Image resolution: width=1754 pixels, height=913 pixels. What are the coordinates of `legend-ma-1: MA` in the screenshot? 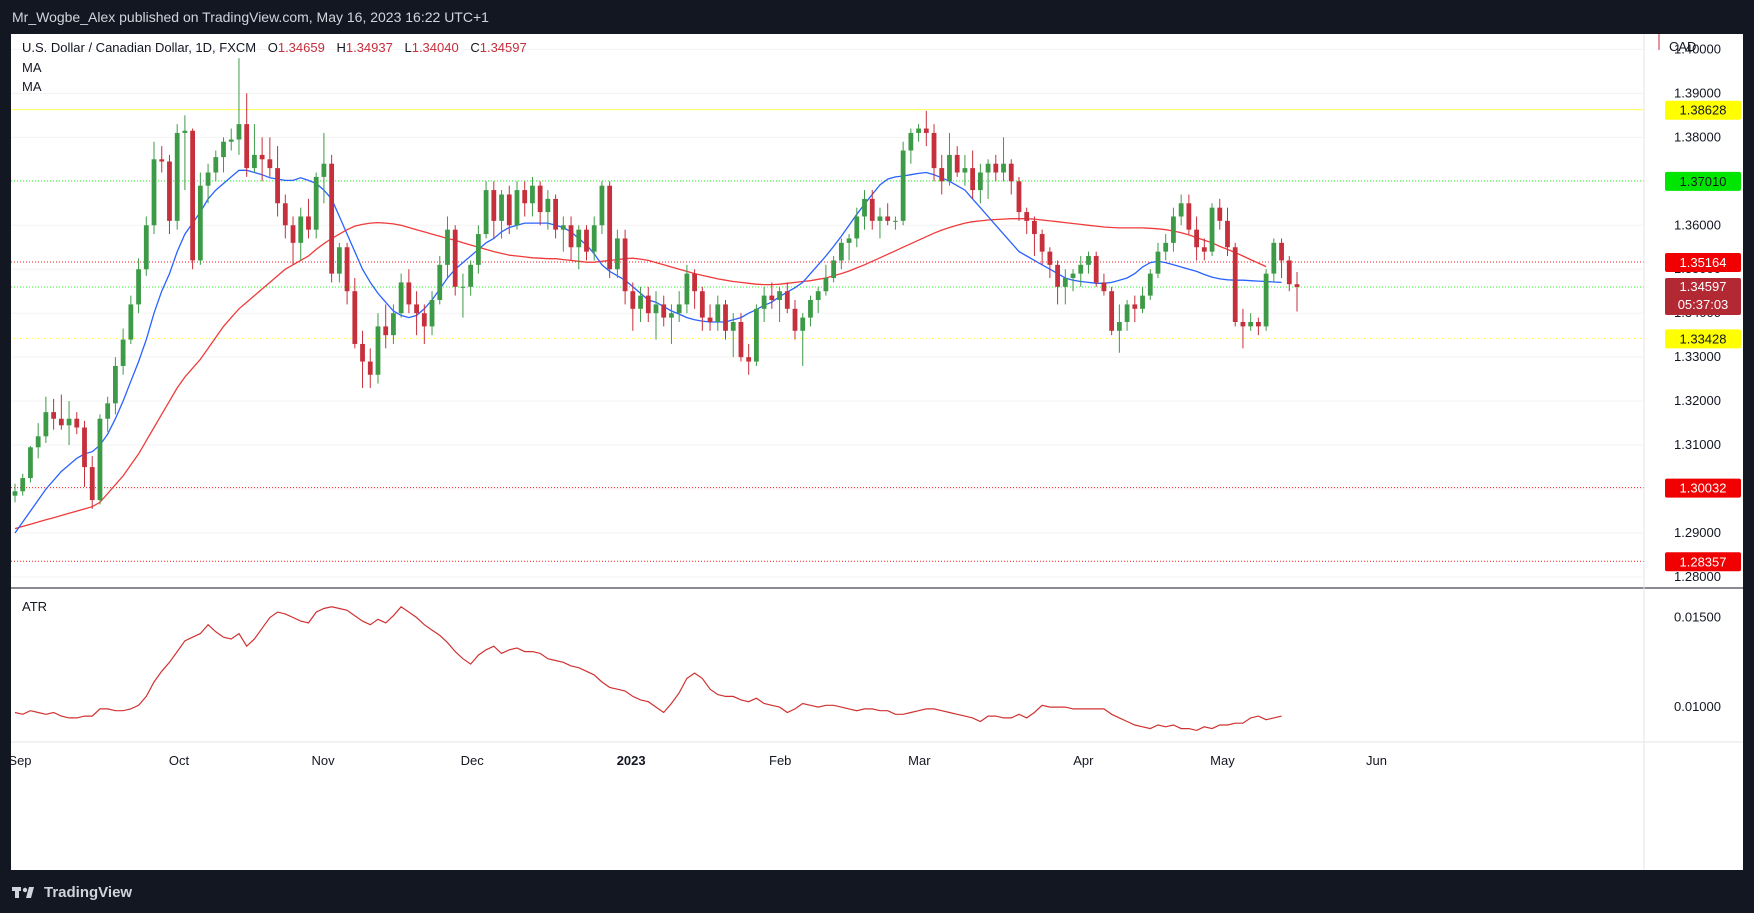 It's located at (32, 67).